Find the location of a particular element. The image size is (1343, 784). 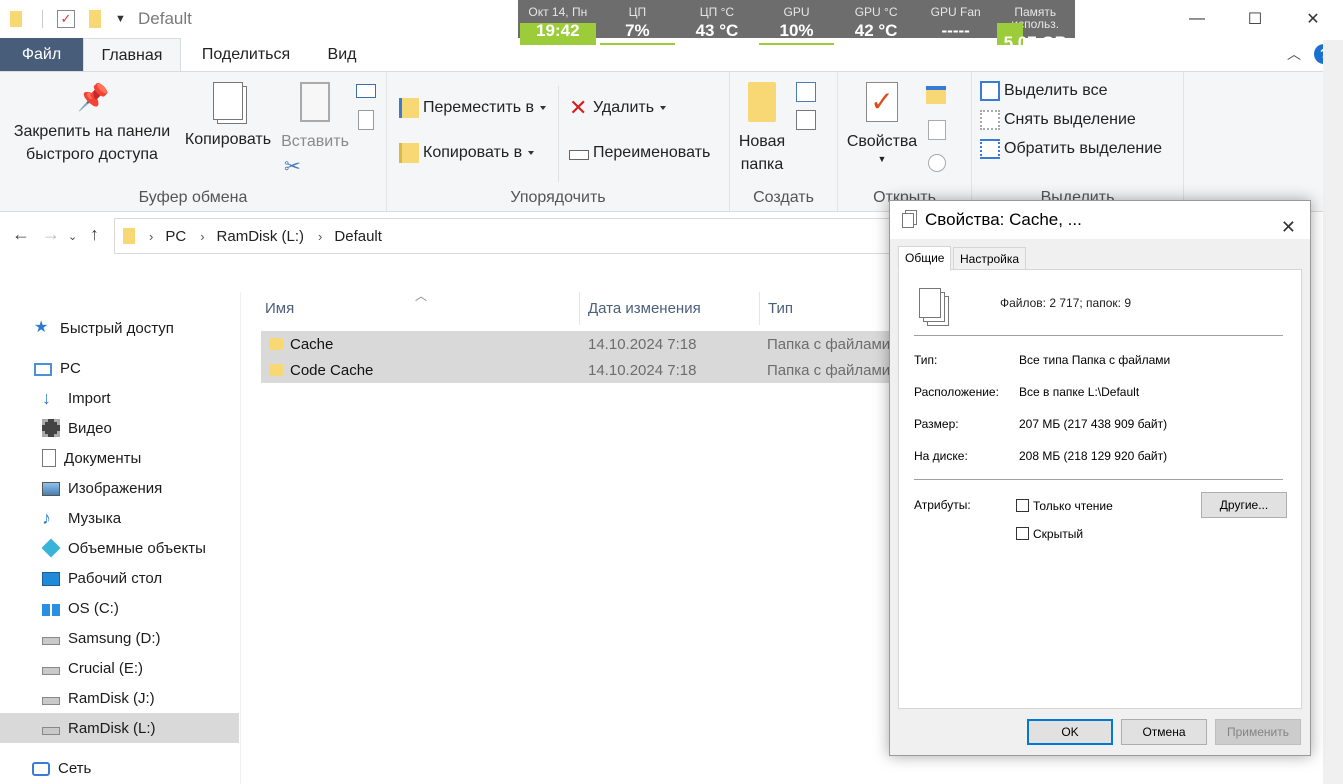

cancel-button: Отмена is located at coordinates (1164, 732).